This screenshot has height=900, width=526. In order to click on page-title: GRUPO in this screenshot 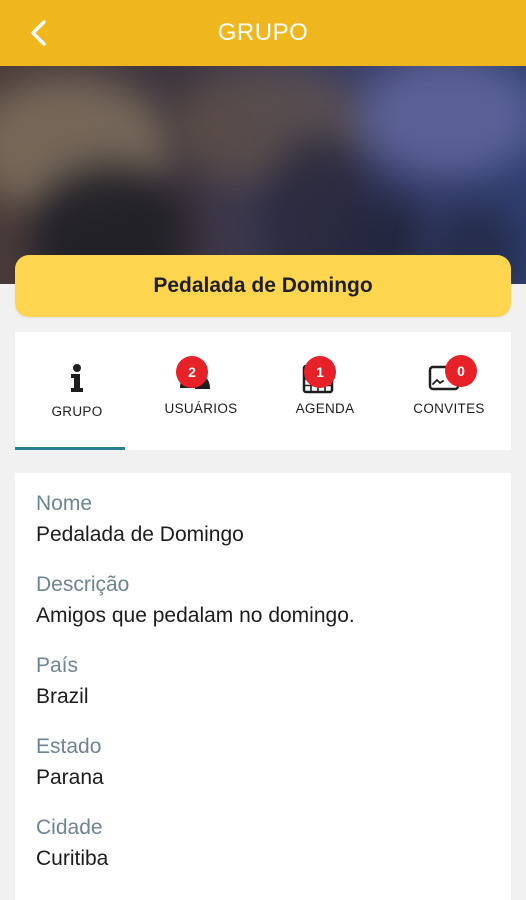, I will do `click(263, 32)`.